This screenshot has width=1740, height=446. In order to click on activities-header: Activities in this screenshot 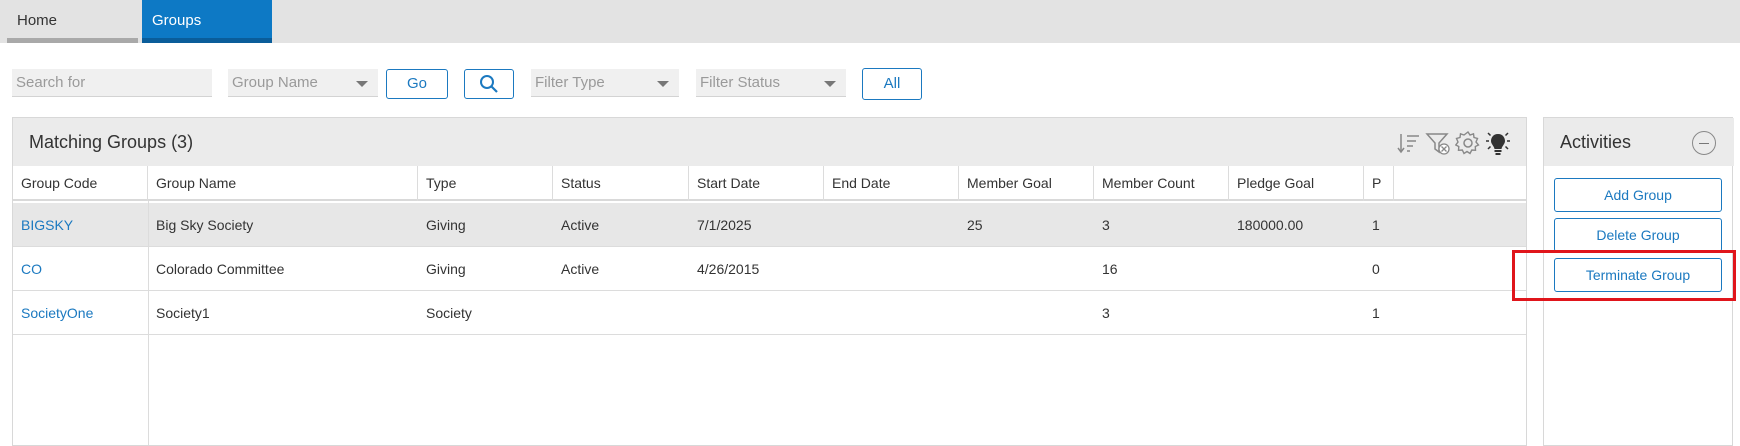, I will do `click(1639, 142)`.